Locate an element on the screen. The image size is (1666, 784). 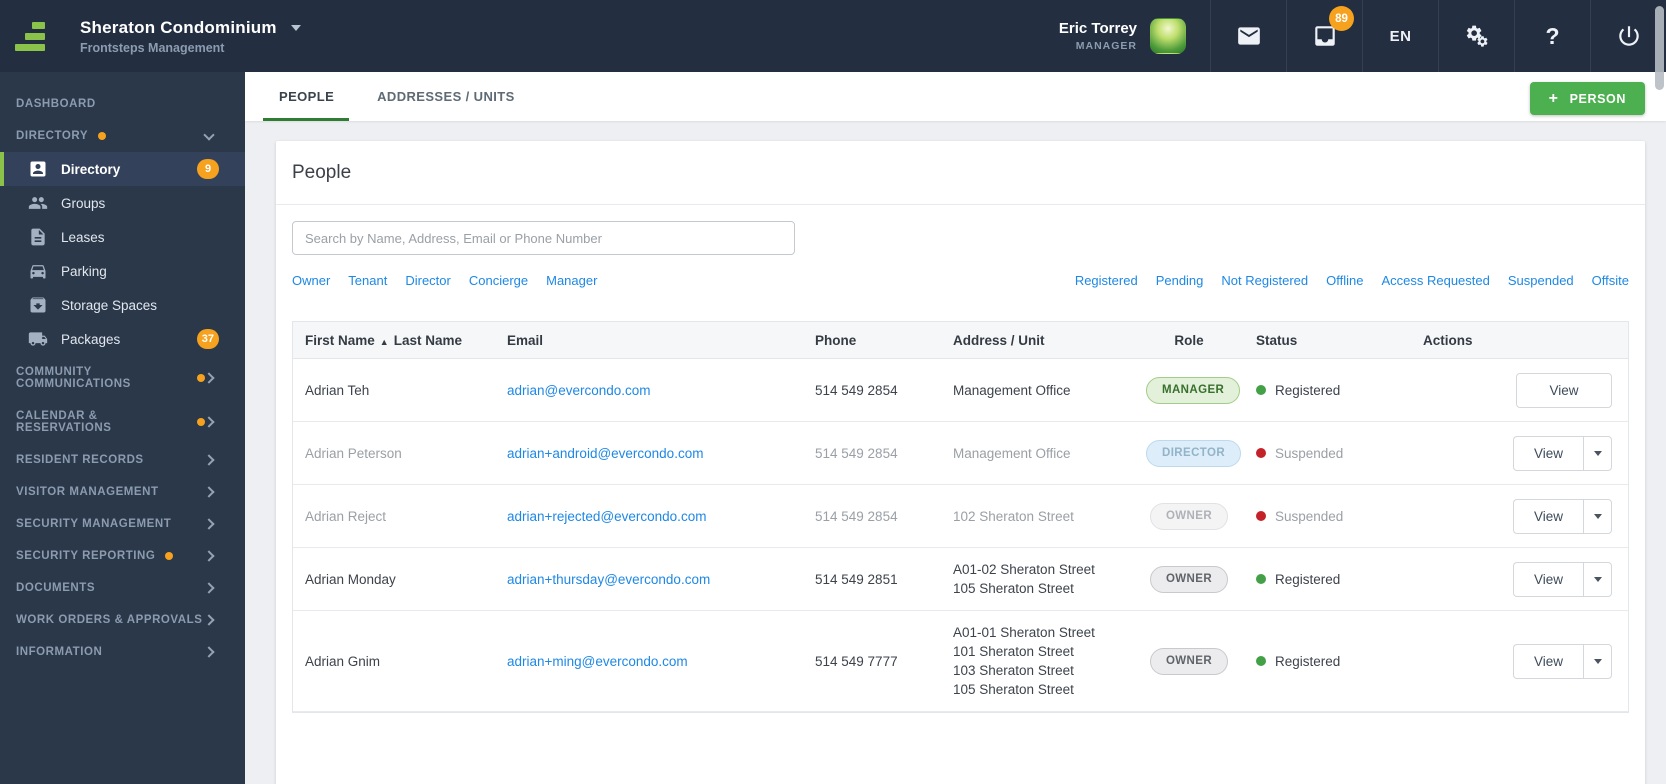
filter-link: Owner is located at coordinates (311, 280).